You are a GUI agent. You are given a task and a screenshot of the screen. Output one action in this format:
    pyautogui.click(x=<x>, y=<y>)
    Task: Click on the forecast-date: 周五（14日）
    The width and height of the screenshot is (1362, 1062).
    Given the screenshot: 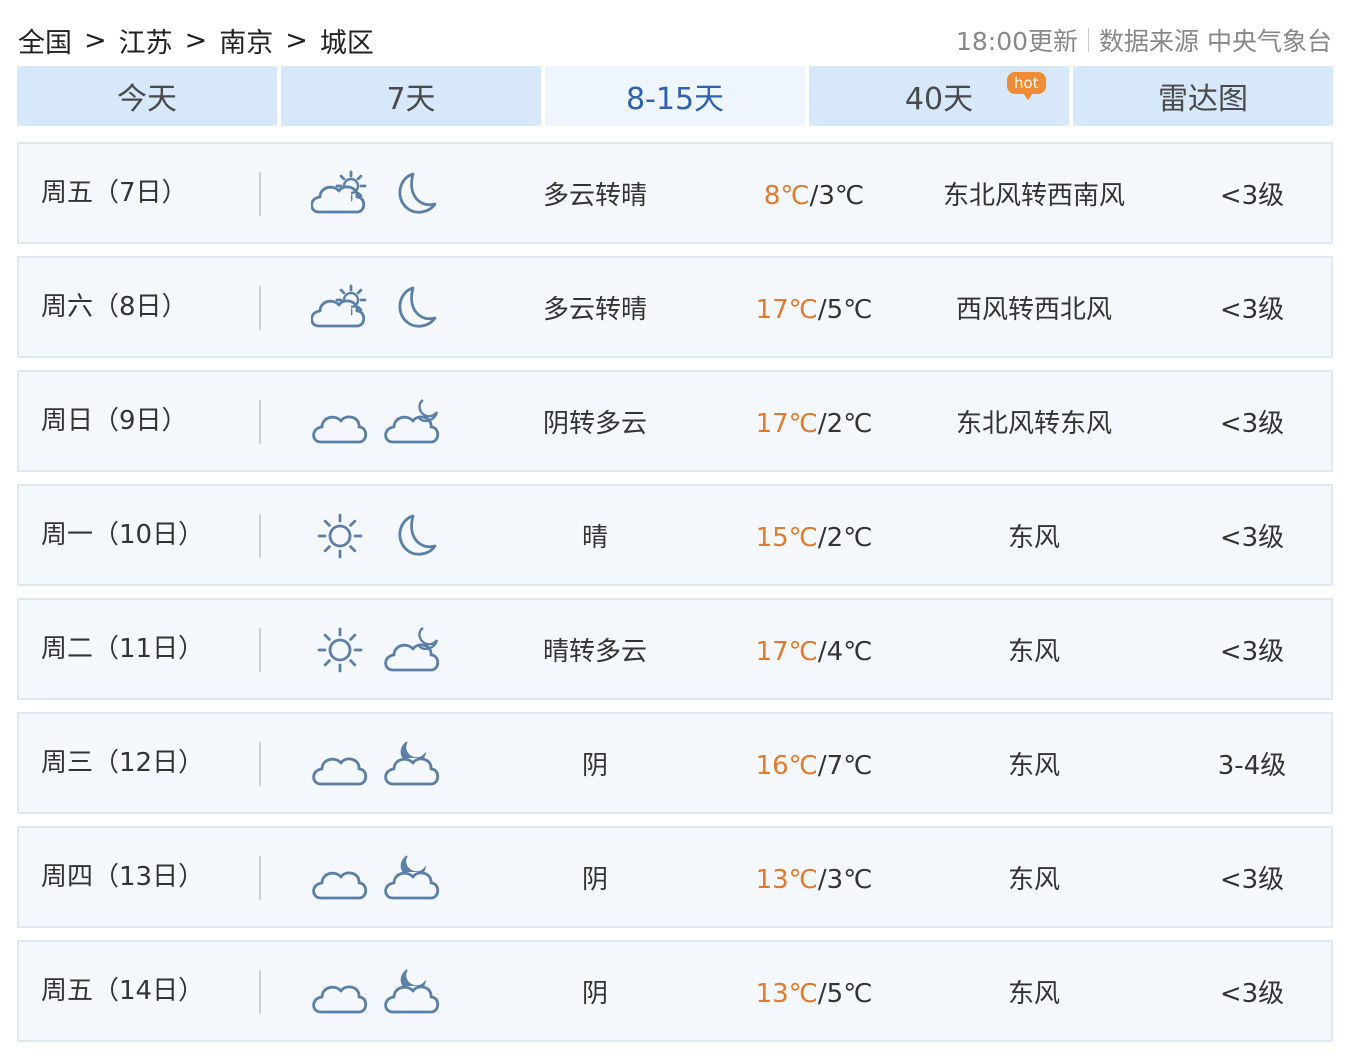 What is the action you would take?
    pyautogui.click(x=123, y=991)
    